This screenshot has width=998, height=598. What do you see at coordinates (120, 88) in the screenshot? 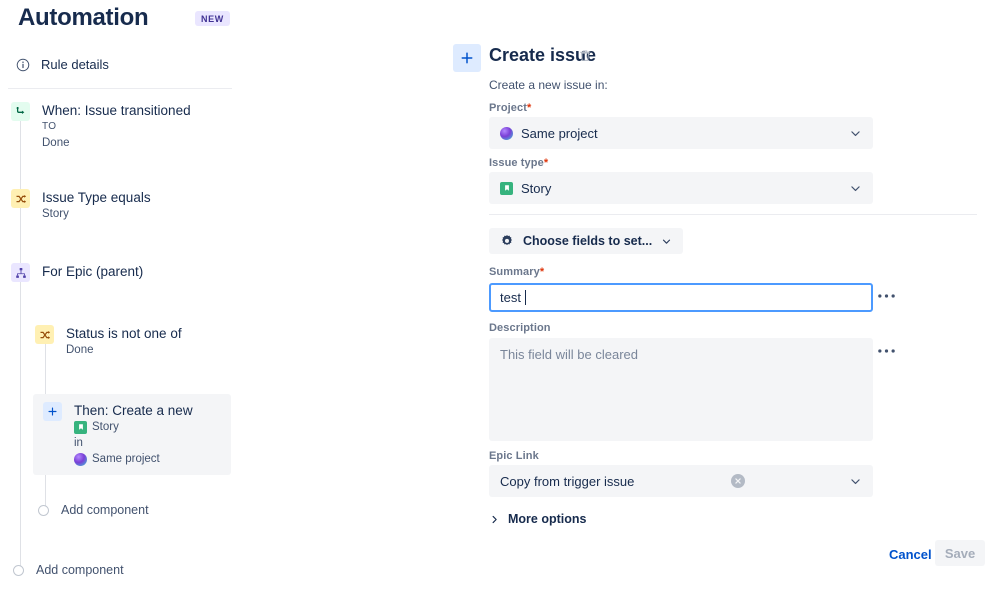
I see `sidebar-divider` at bounding box center [120, 88].